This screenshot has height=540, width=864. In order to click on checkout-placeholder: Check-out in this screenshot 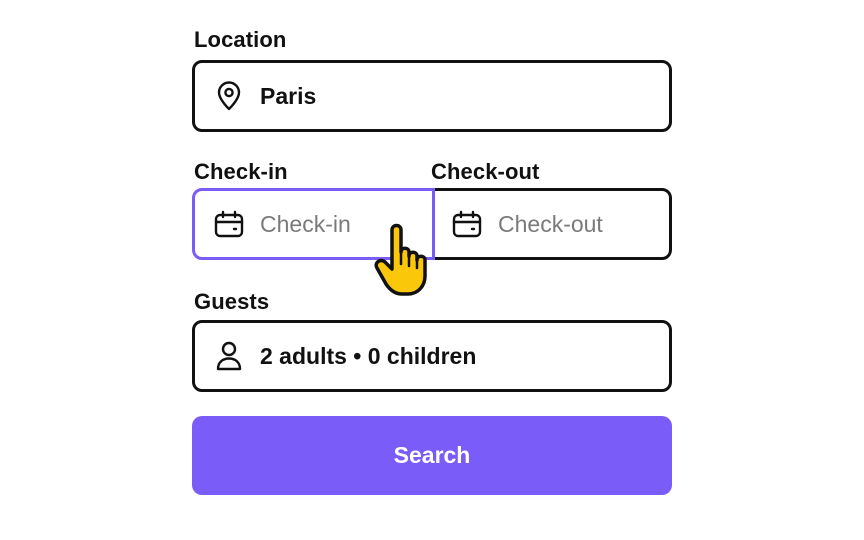, I will do `click(550, 223)`.